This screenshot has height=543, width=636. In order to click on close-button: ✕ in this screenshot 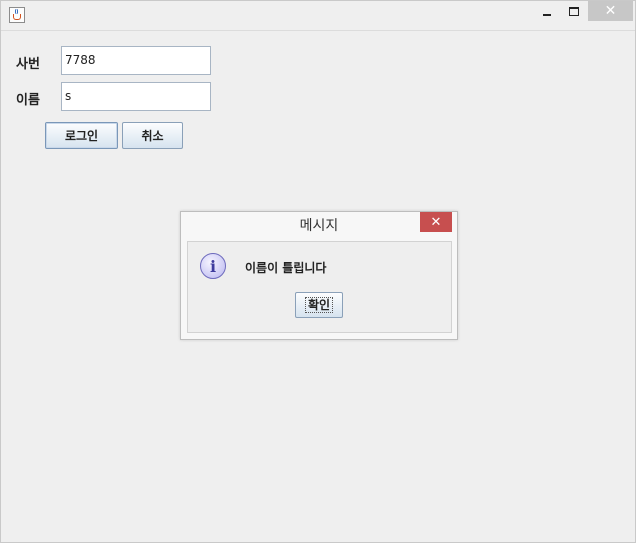, I will do `click(610, 11)`.